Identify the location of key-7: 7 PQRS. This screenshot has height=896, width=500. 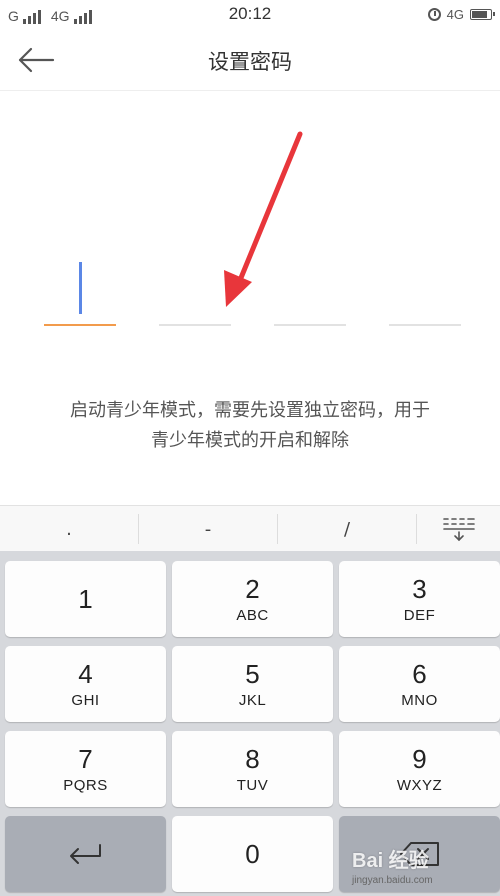
(85, 769).